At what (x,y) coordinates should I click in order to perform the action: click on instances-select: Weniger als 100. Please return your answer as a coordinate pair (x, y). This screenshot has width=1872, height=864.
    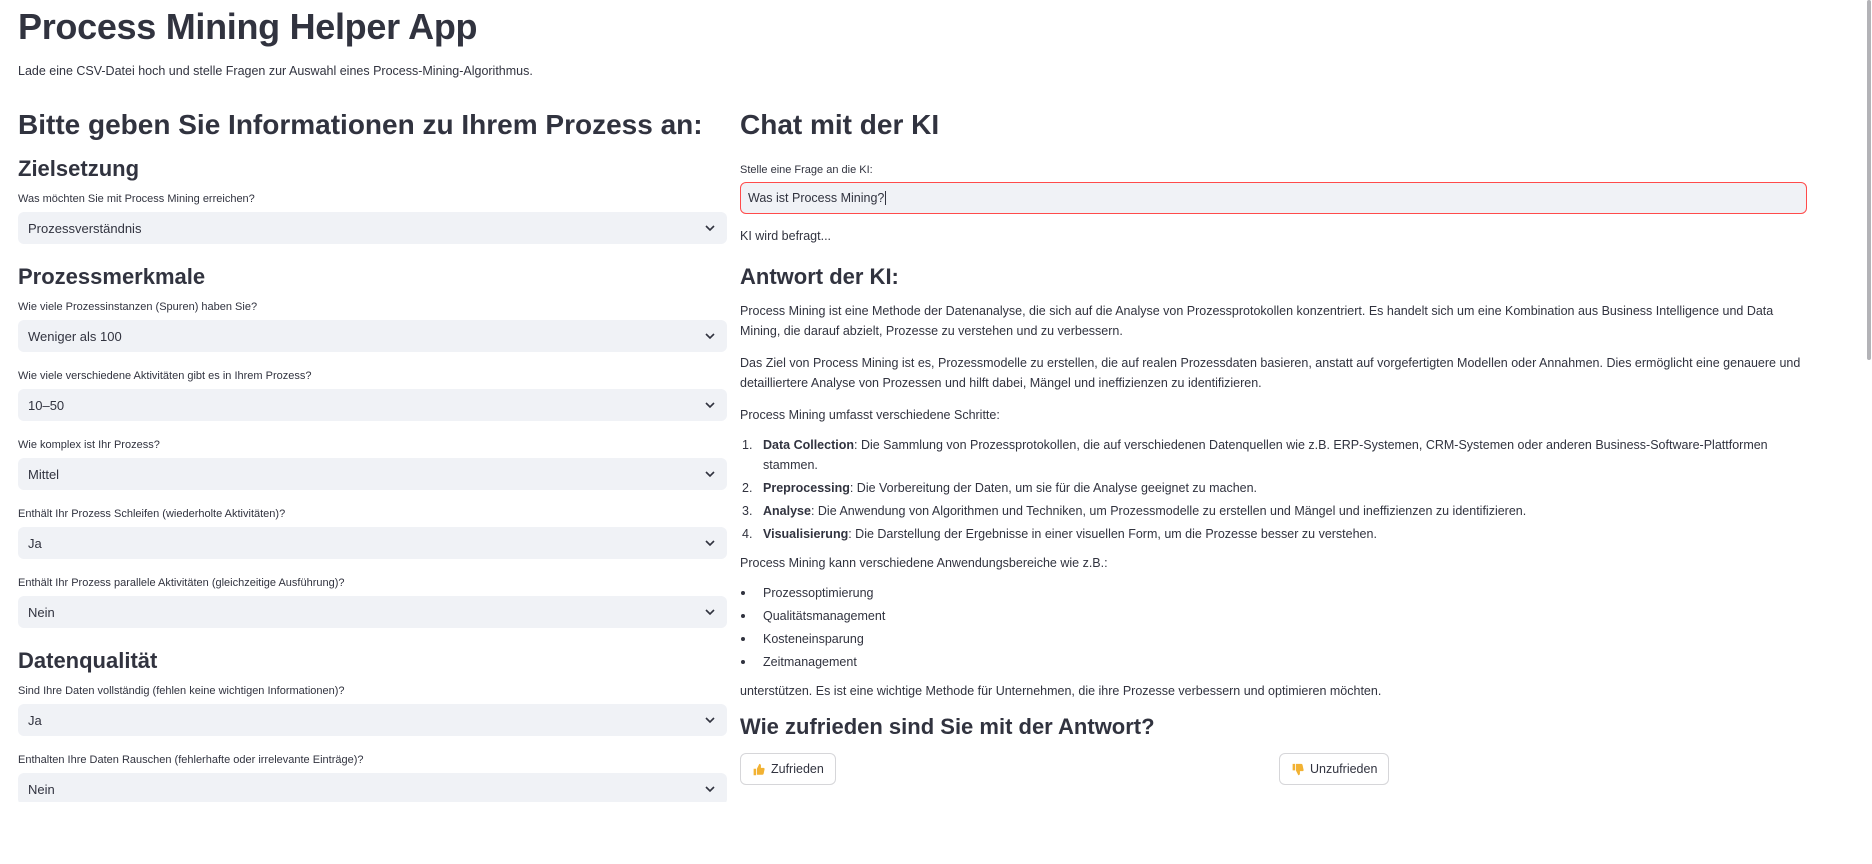
    Looking at the image, I should click on (372, 336).